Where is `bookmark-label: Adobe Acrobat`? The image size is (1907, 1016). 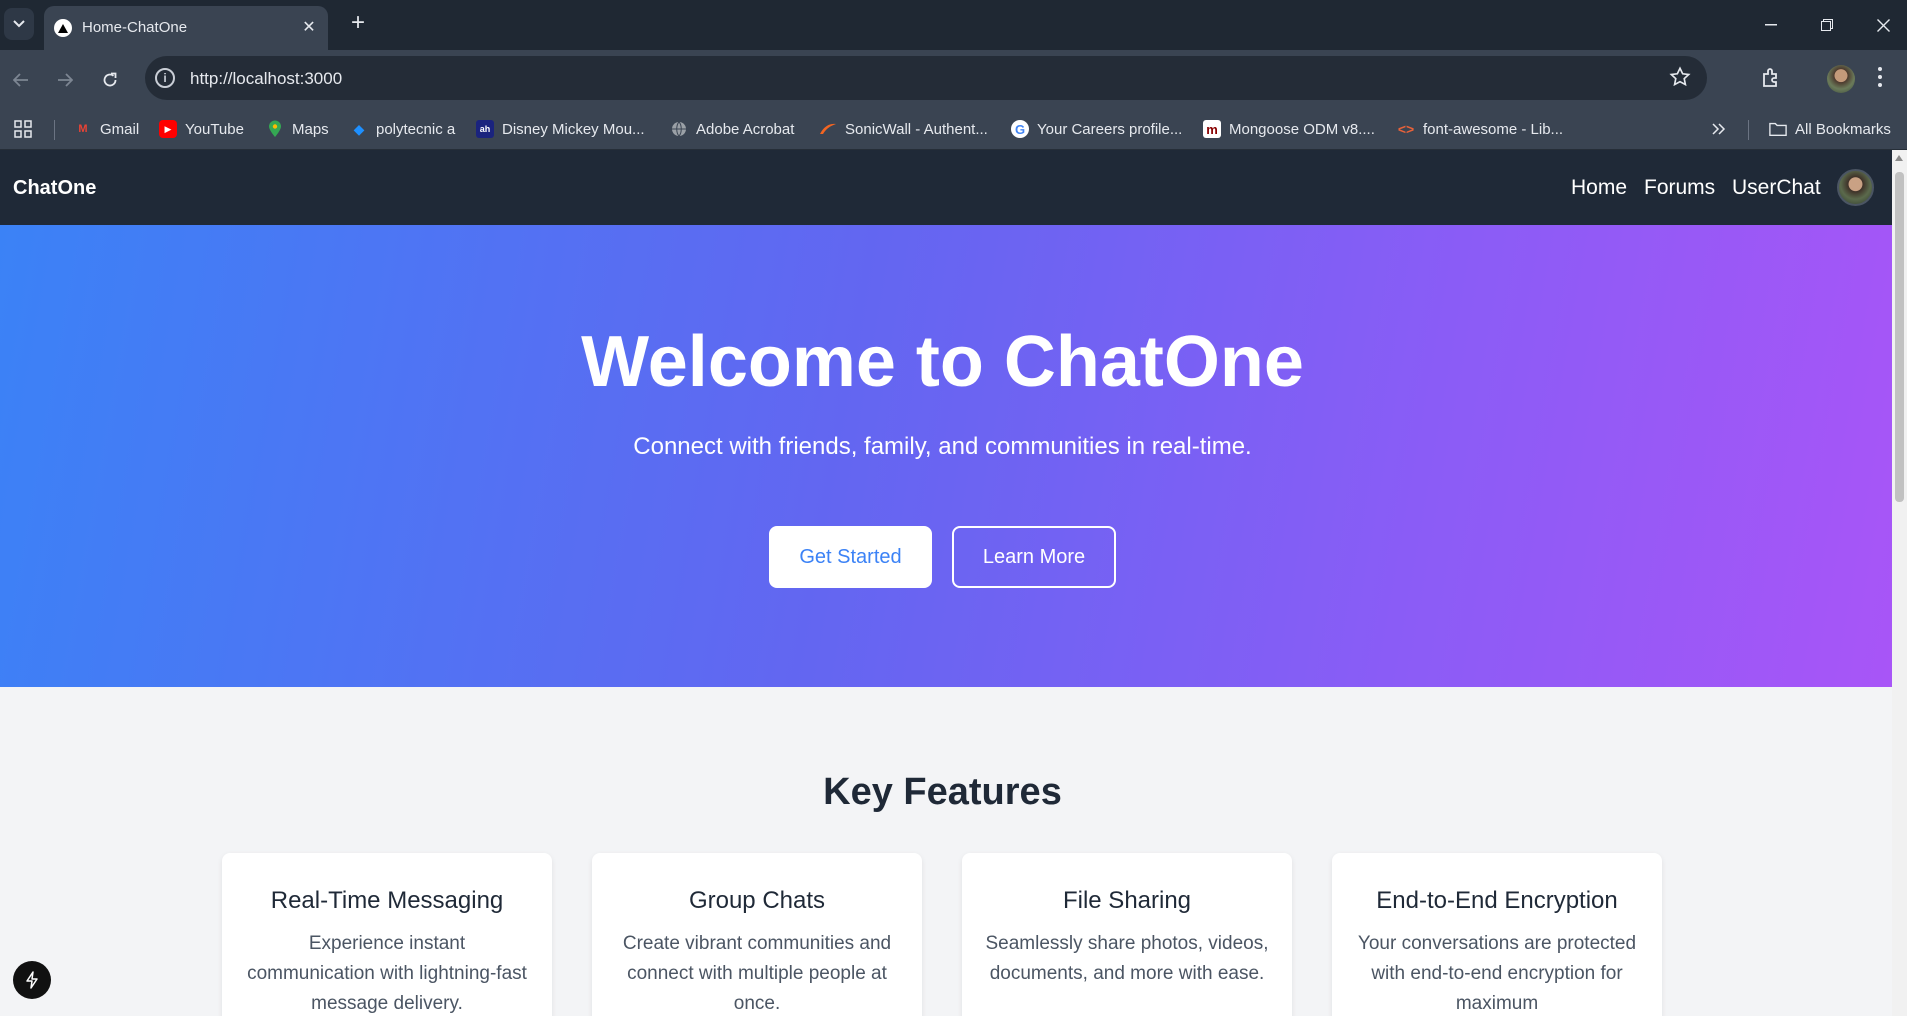
bookmark-label: Adobe Acrobat is located at coordinates (745, 129).